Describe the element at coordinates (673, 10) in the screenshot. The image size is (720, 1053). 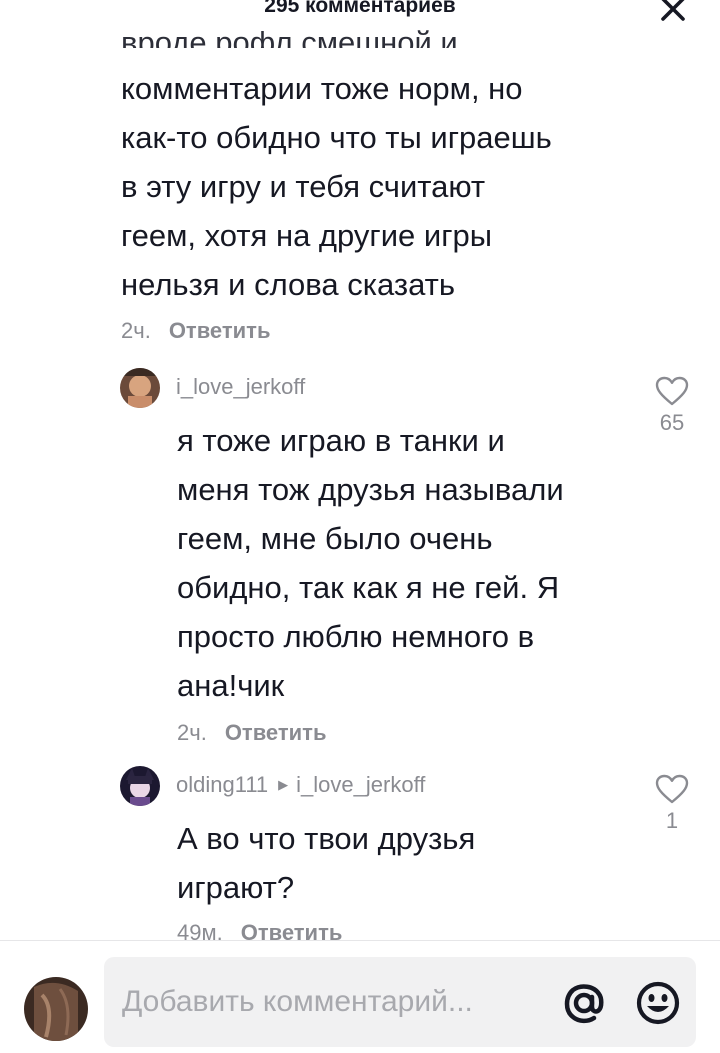
I see `close-icon` at that location.